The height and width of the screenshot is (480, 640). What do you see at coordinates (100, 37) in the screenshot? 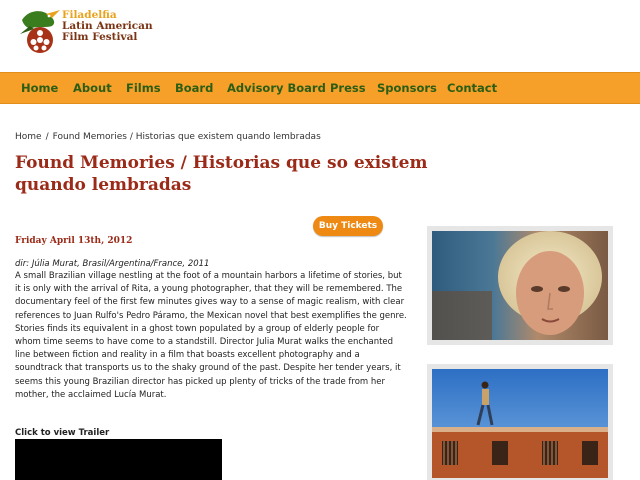
I see `logo-line-3: Film Festival` at bounding box center [100, 37].